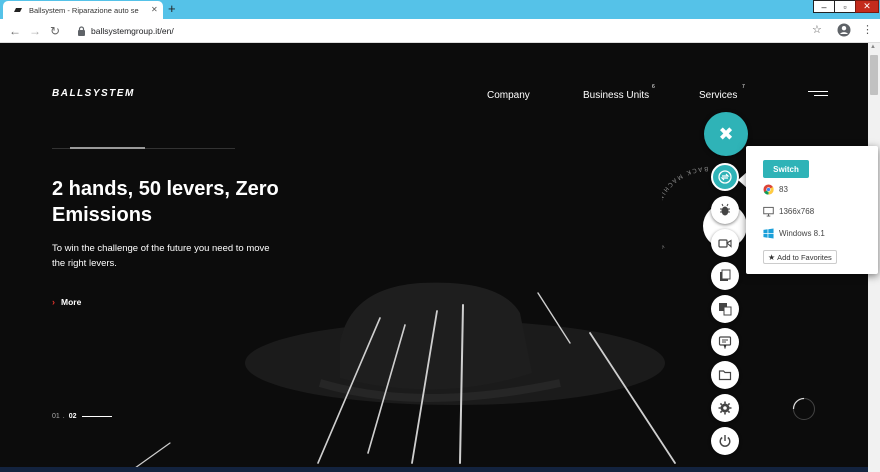 The height and width of the screenshot is (472, 880). I want to click on pager-first: 01, so click(56, 416).